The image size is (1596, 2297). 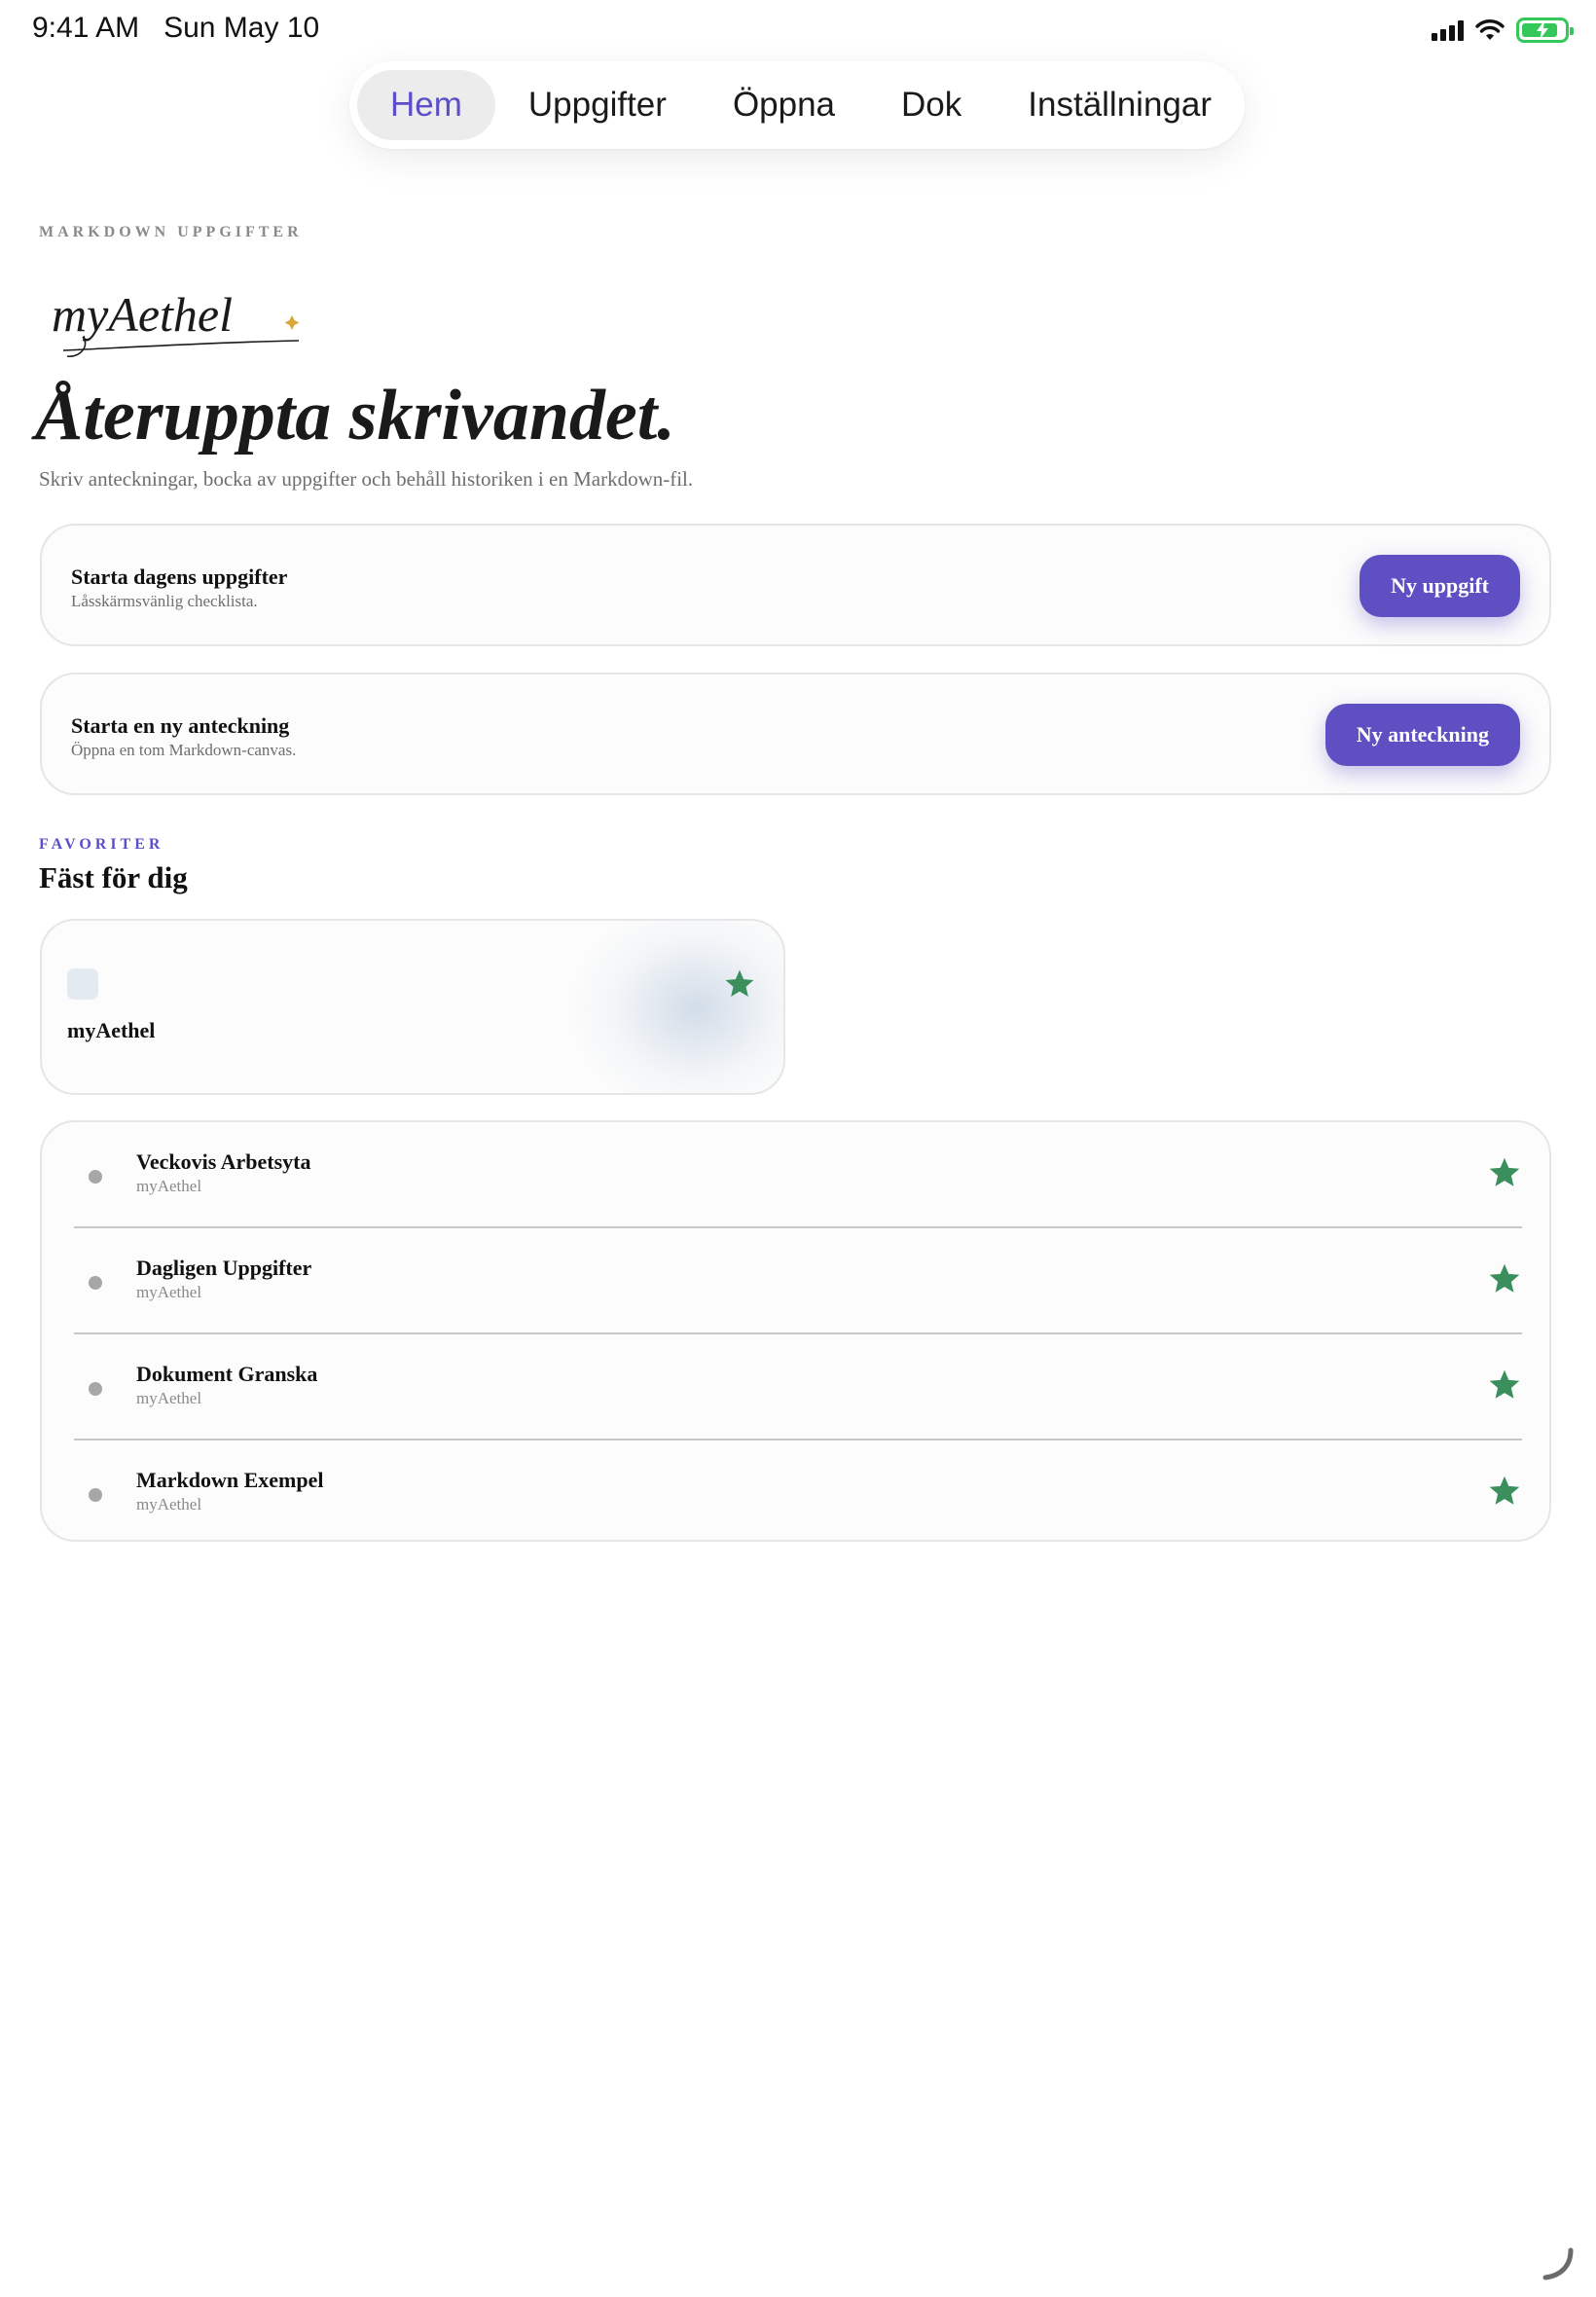 I want to click on favorite-card-name: myAethel, so click(x=111, y=1030).